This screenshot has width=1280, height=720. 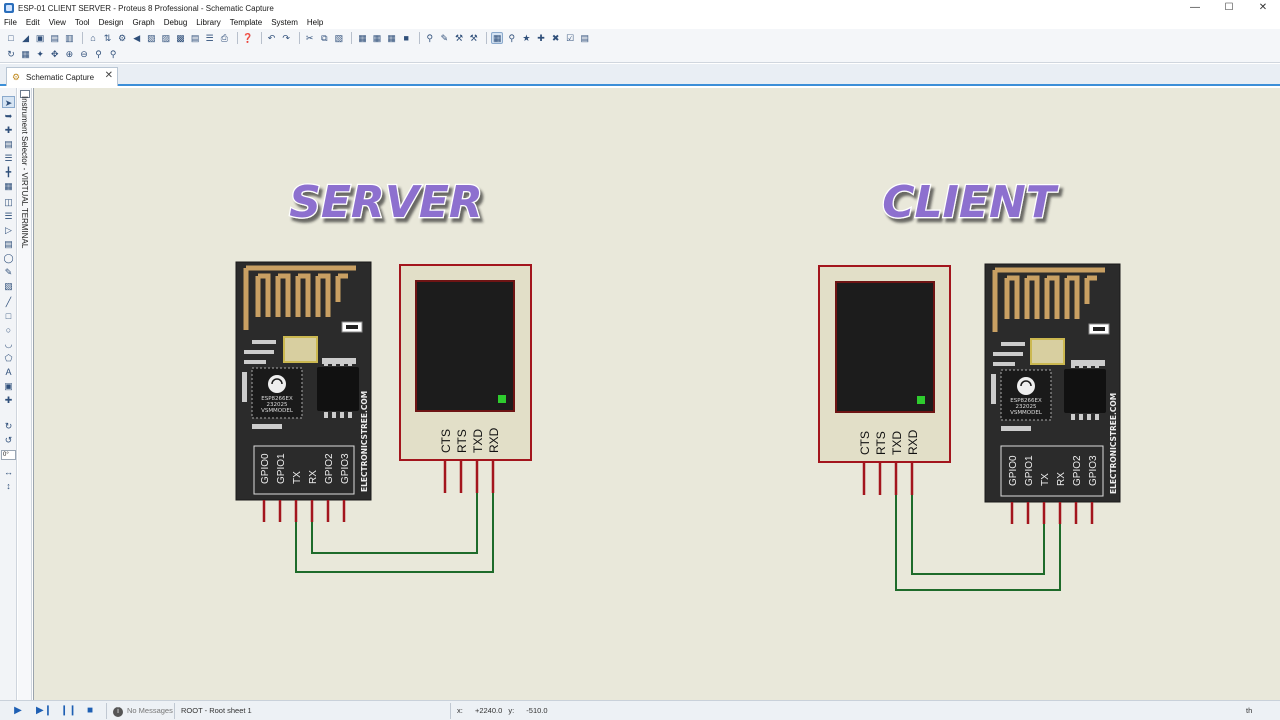 What do you see at coordinates (111, 22) in the screenshot?
I see `menu-design: Design` at bounding box center [111, 22].